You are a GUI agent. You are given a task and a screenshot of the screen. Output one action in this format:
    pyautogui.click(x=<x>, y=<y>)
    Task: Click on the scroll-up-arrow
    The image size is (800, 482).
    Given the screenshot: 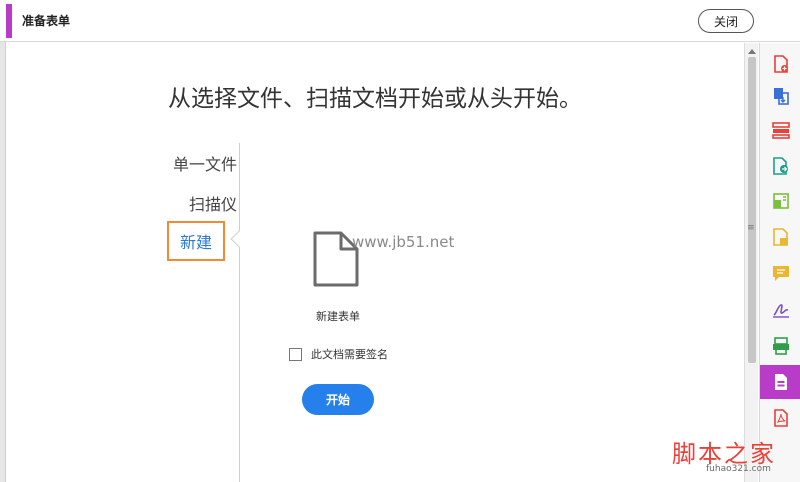 What is the action you would take?
    pyautogui.click(x=752, y=51)
    